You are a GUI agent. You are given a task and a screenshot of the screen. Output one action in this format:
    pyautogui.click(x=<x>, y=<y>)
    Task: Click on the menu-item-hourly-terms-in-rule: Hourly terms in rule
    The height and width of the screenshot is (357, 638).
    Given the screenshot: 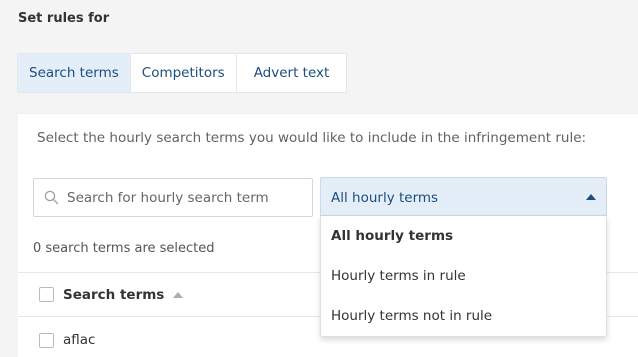 What is the action you would take?
    pyautogui.click(x=463, y=276)
    